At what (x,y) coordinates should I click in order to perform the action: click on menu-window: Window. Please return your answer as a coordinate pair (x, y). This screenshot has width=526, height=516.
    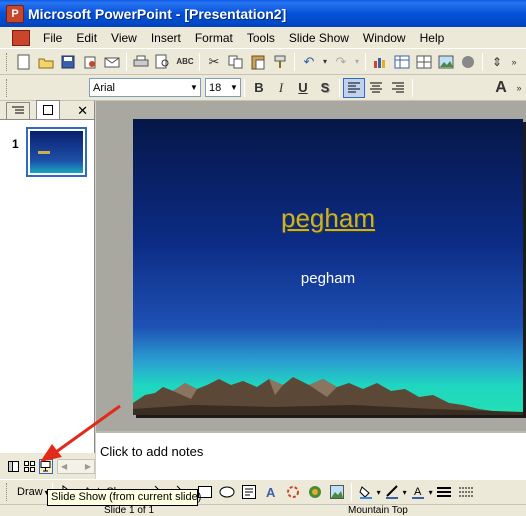
    Looking at the image, I should click on (384, 38).